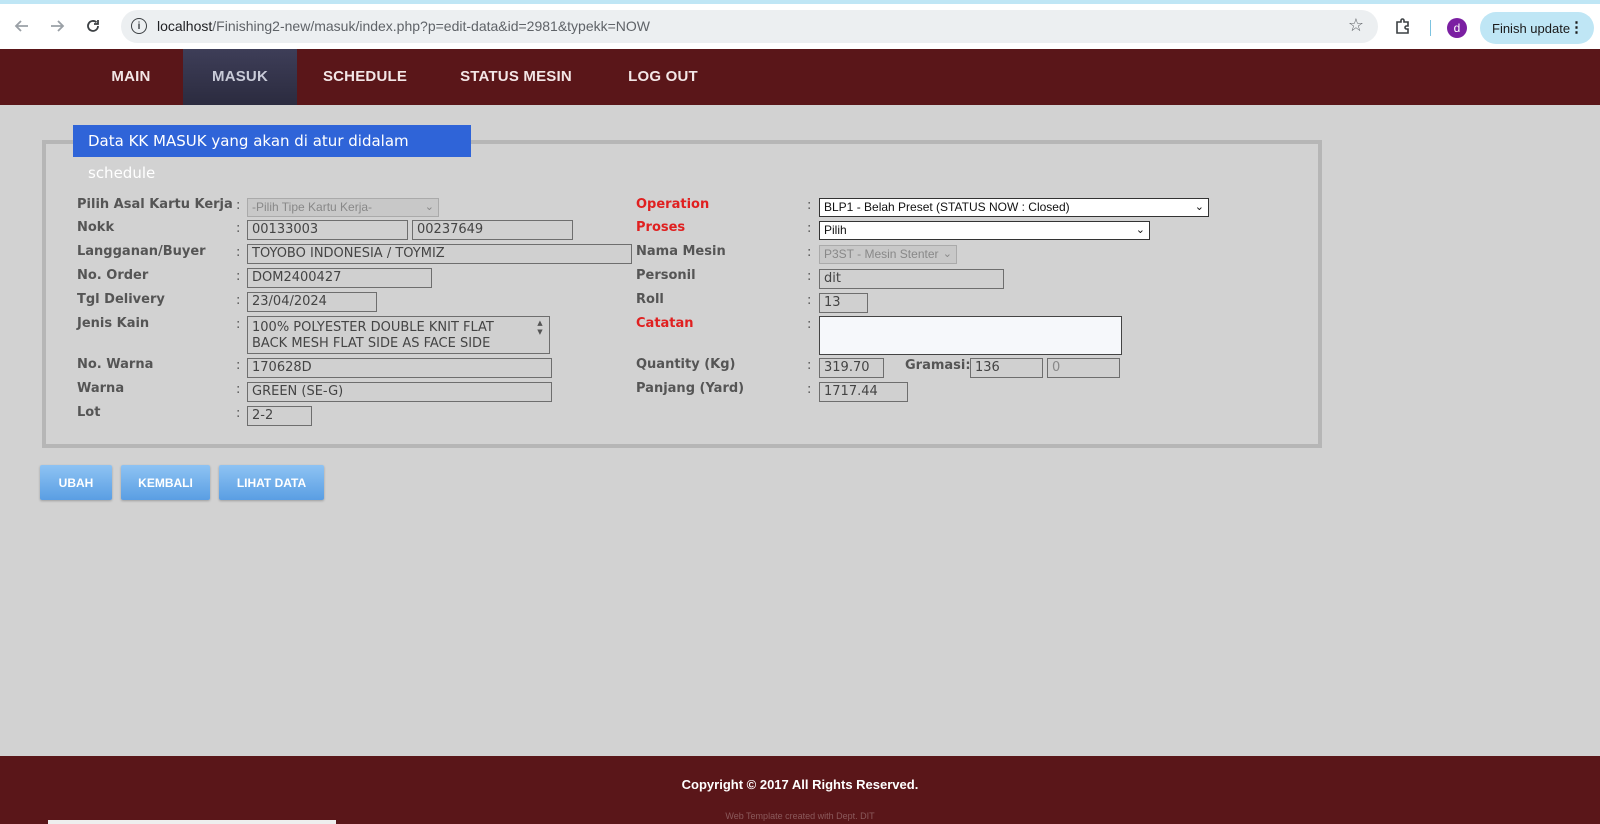 The image size is (1600, 824). I want to click on nokk-field-2: 00237649, so click(492, 230).